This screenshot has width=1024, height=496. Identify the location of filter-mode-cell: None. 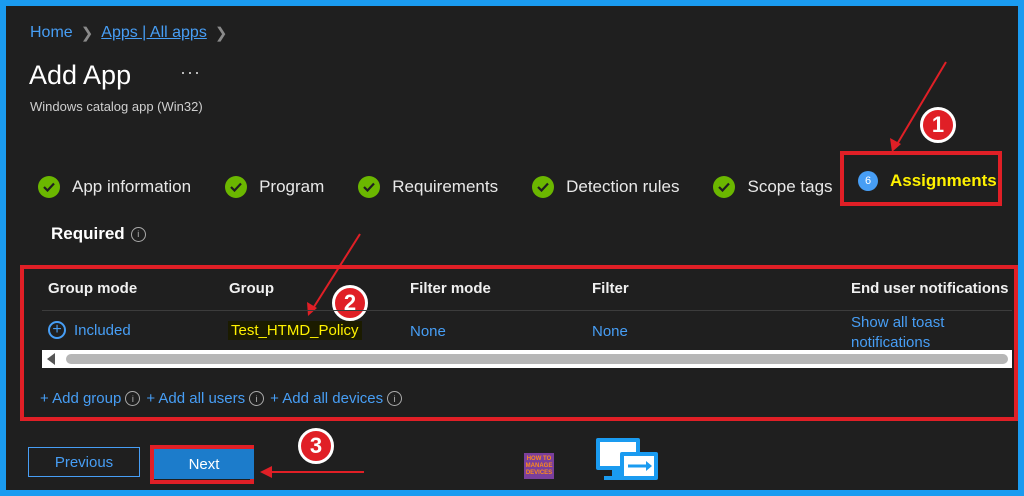
(428, 331).